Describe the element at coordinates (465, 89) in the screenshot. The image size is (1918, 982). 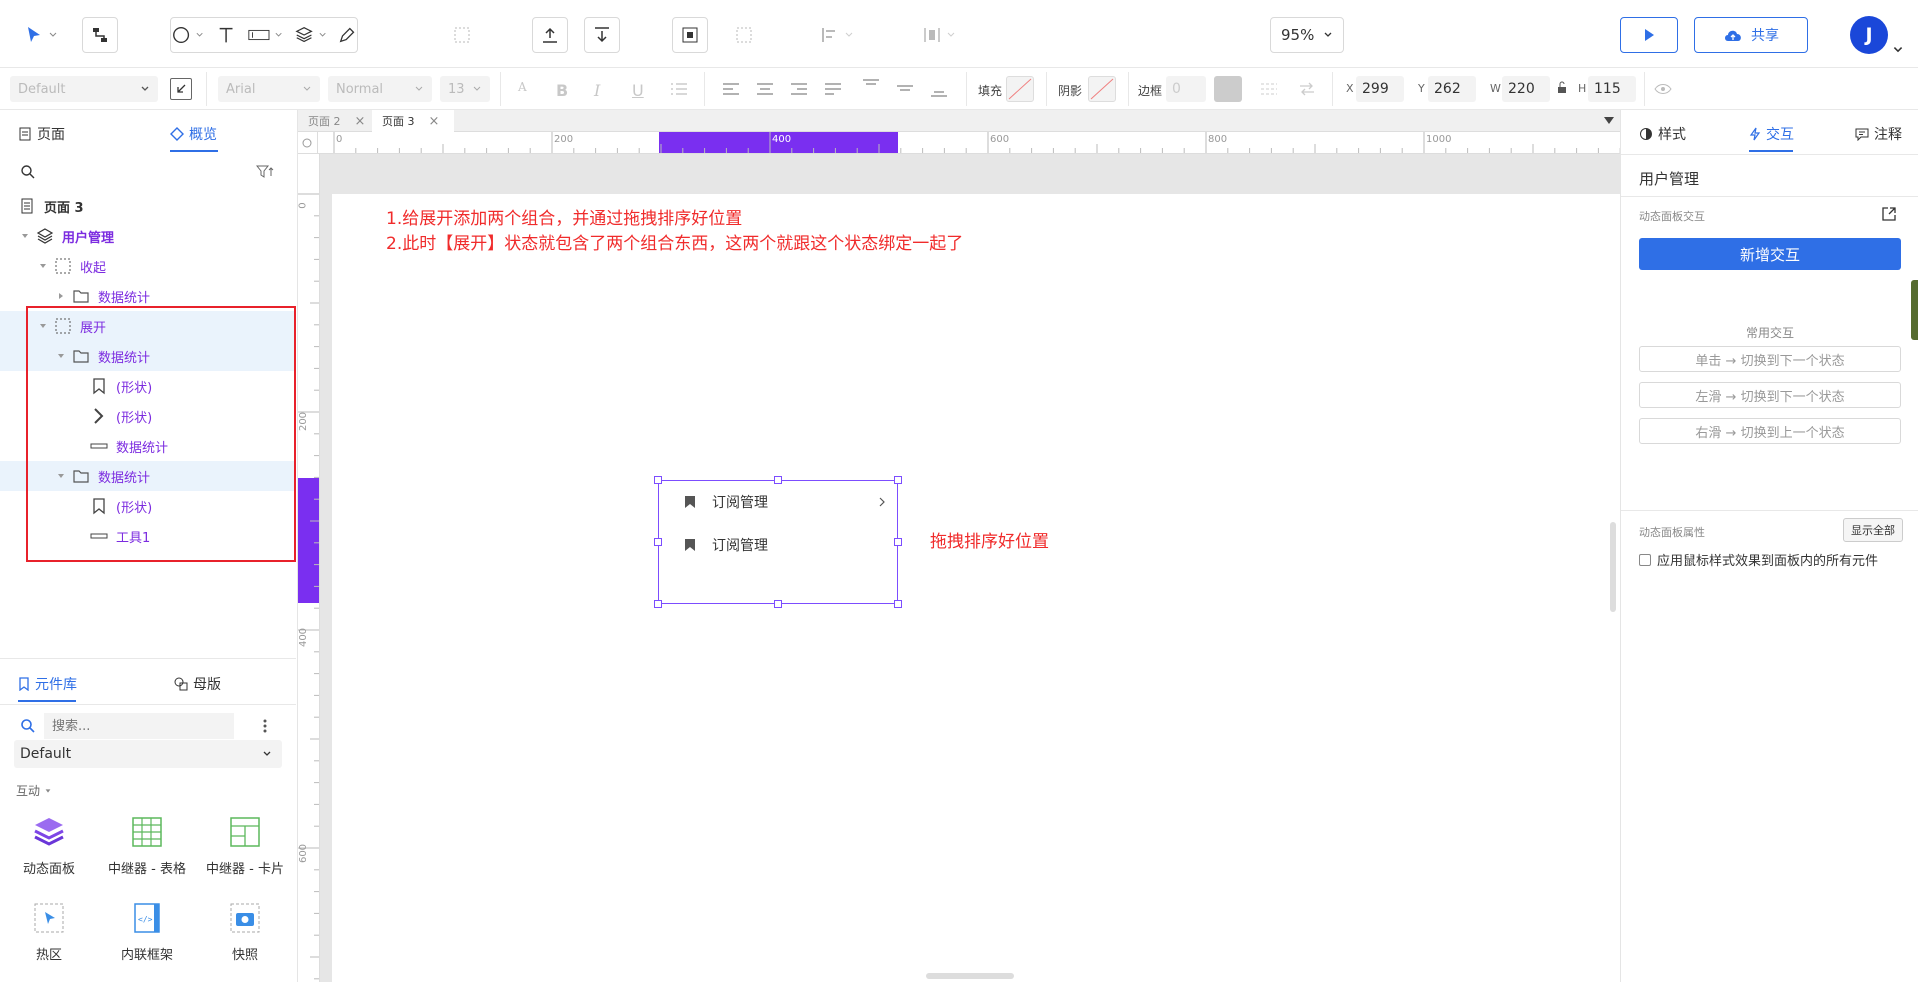
I see `font-size-select: 13` at that location.